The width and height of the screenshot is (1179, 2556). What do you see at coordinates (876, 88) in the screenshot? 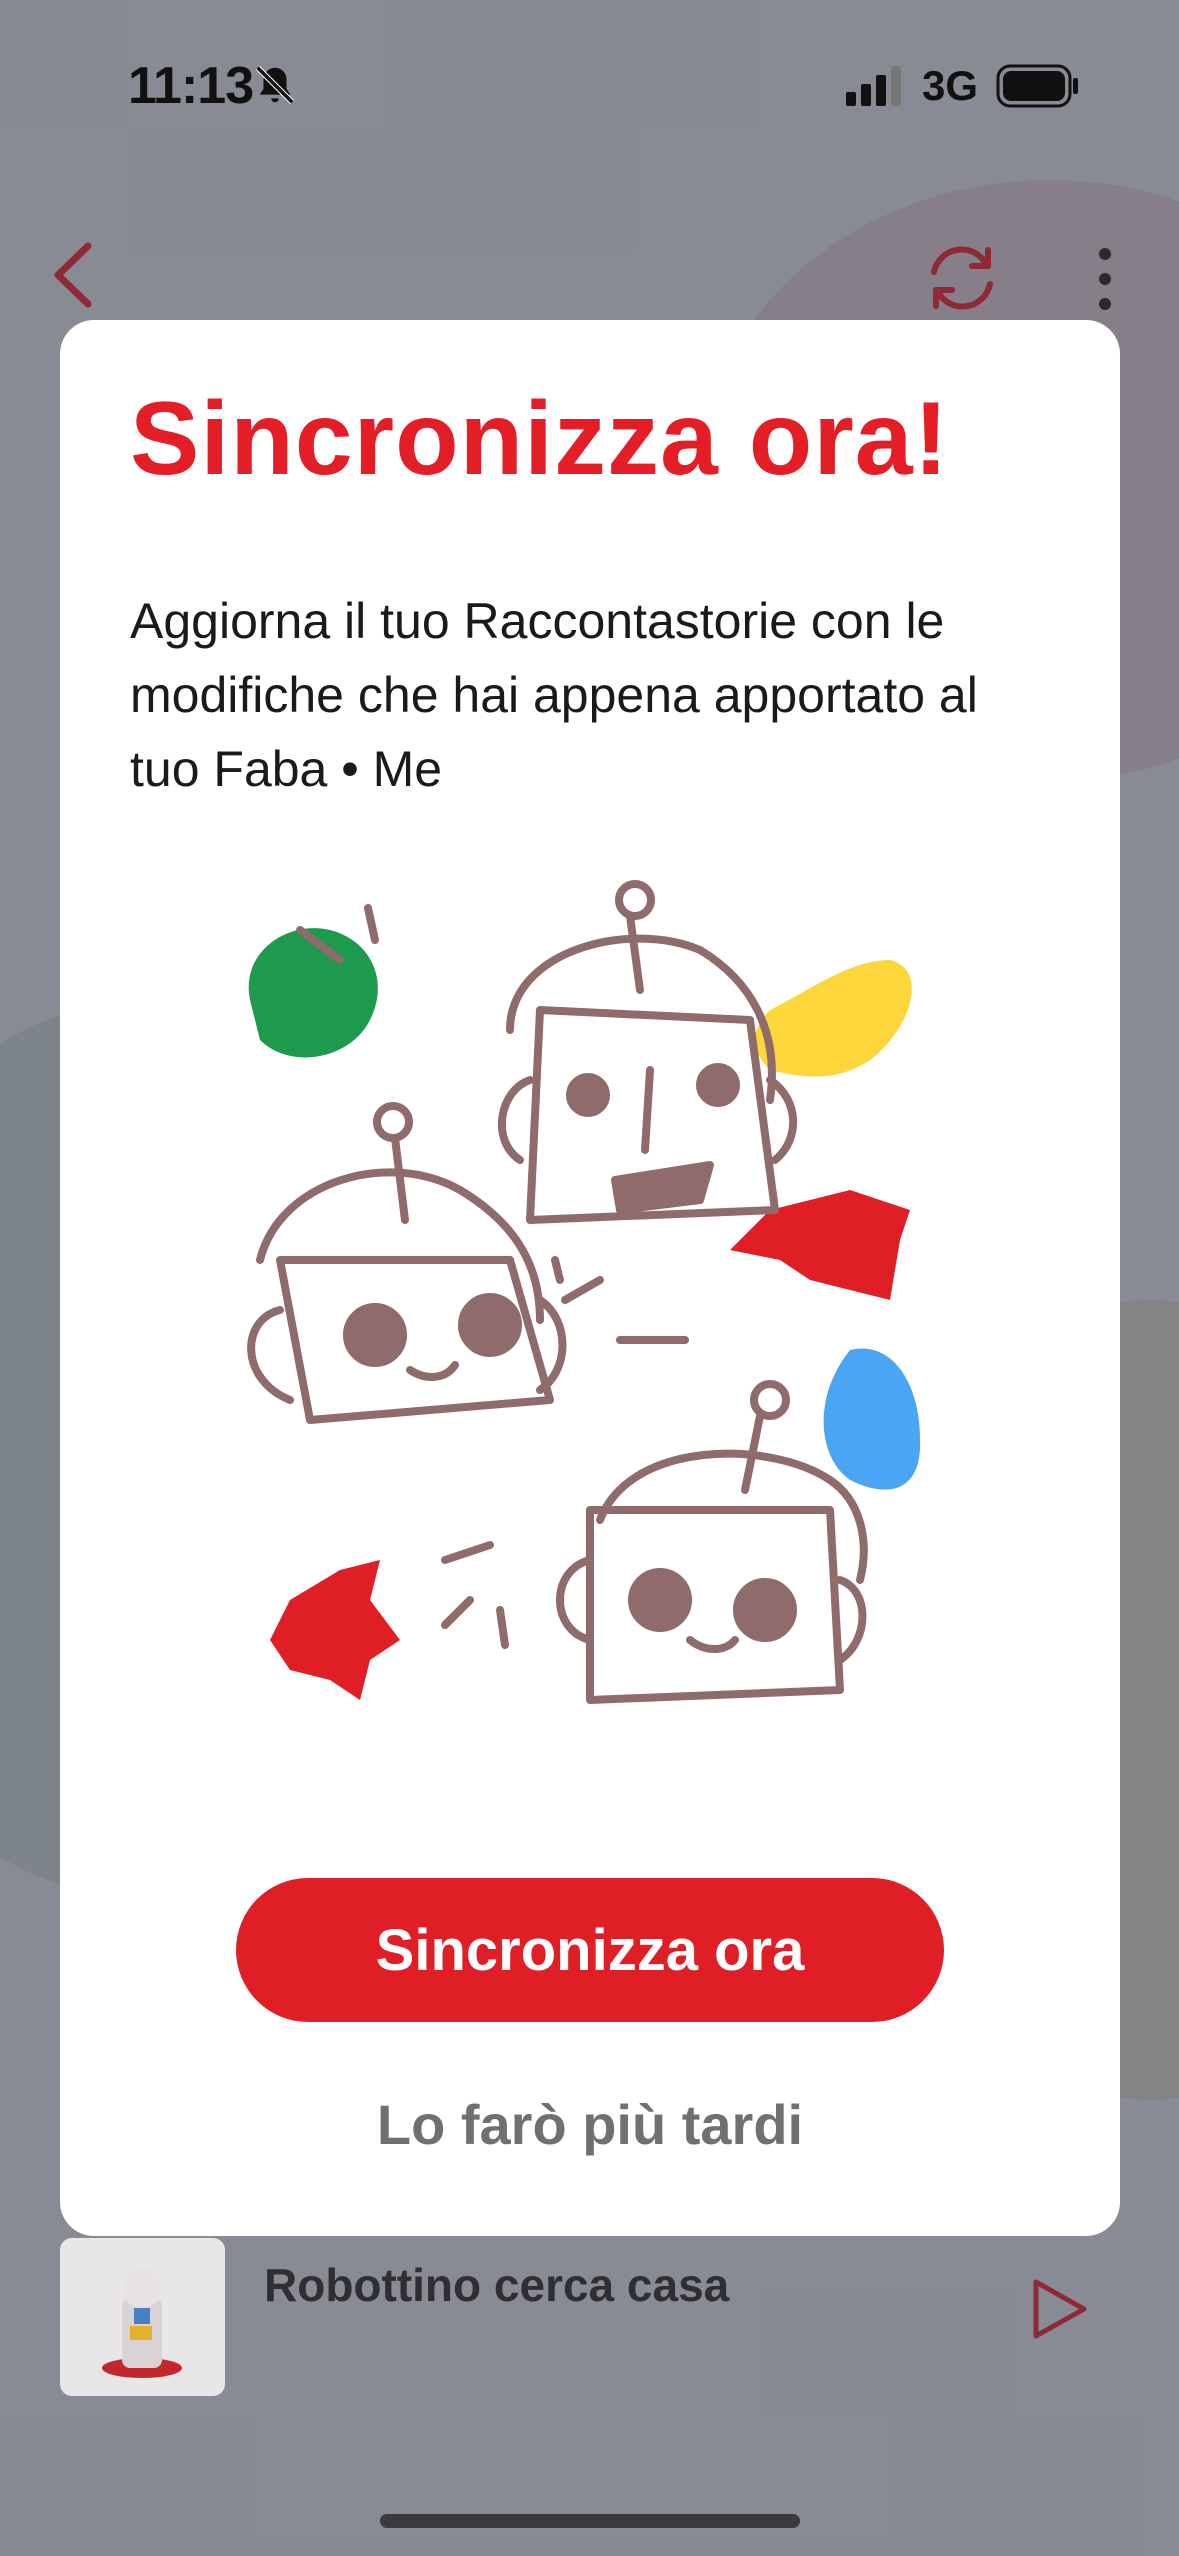
I see `signal-icon` at bounding box center [876, 88].